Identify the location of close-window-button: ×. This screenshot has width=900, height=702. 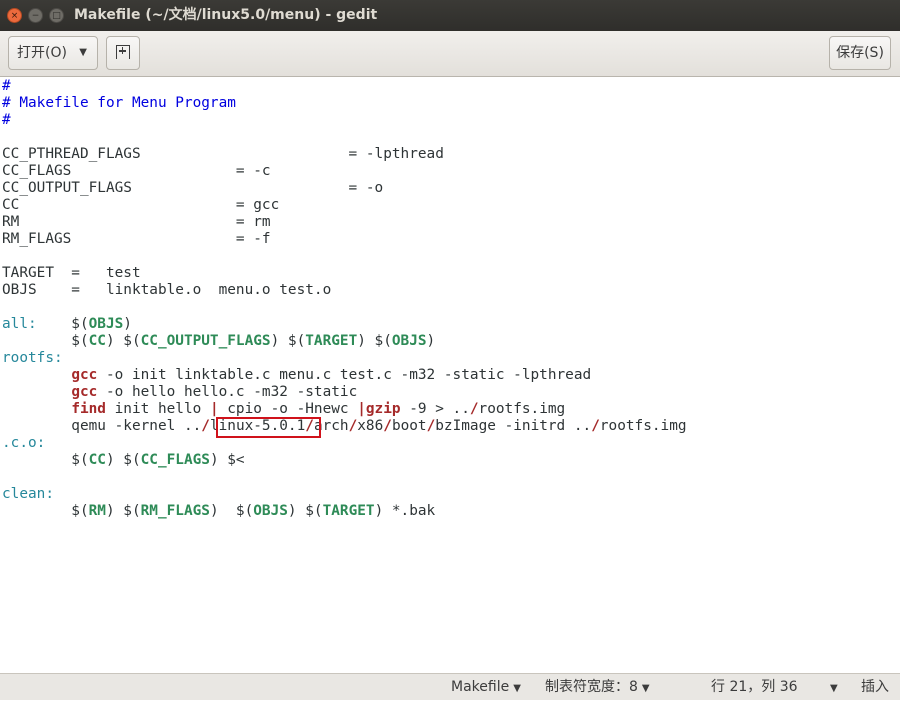
(14, 15).